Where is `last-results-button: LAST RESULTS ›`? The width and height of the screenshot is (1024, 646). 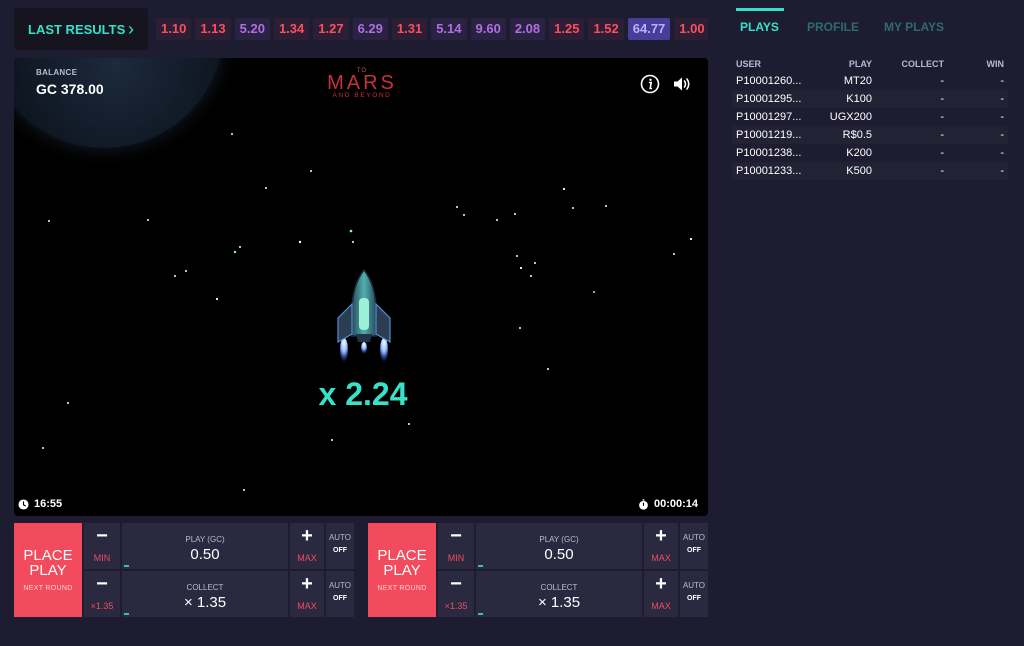 last-results-button: LAST RESULTS › is located at coordinates (81, 29).